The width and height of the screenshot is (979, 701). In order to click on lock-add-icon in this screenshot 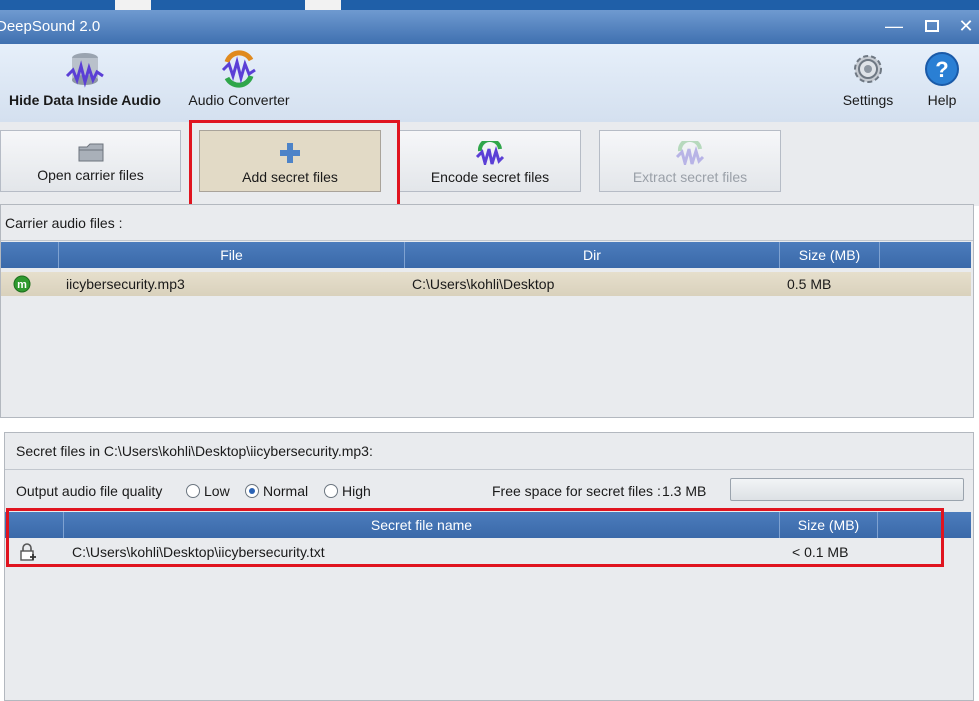, I will do `click(28, 552)`.